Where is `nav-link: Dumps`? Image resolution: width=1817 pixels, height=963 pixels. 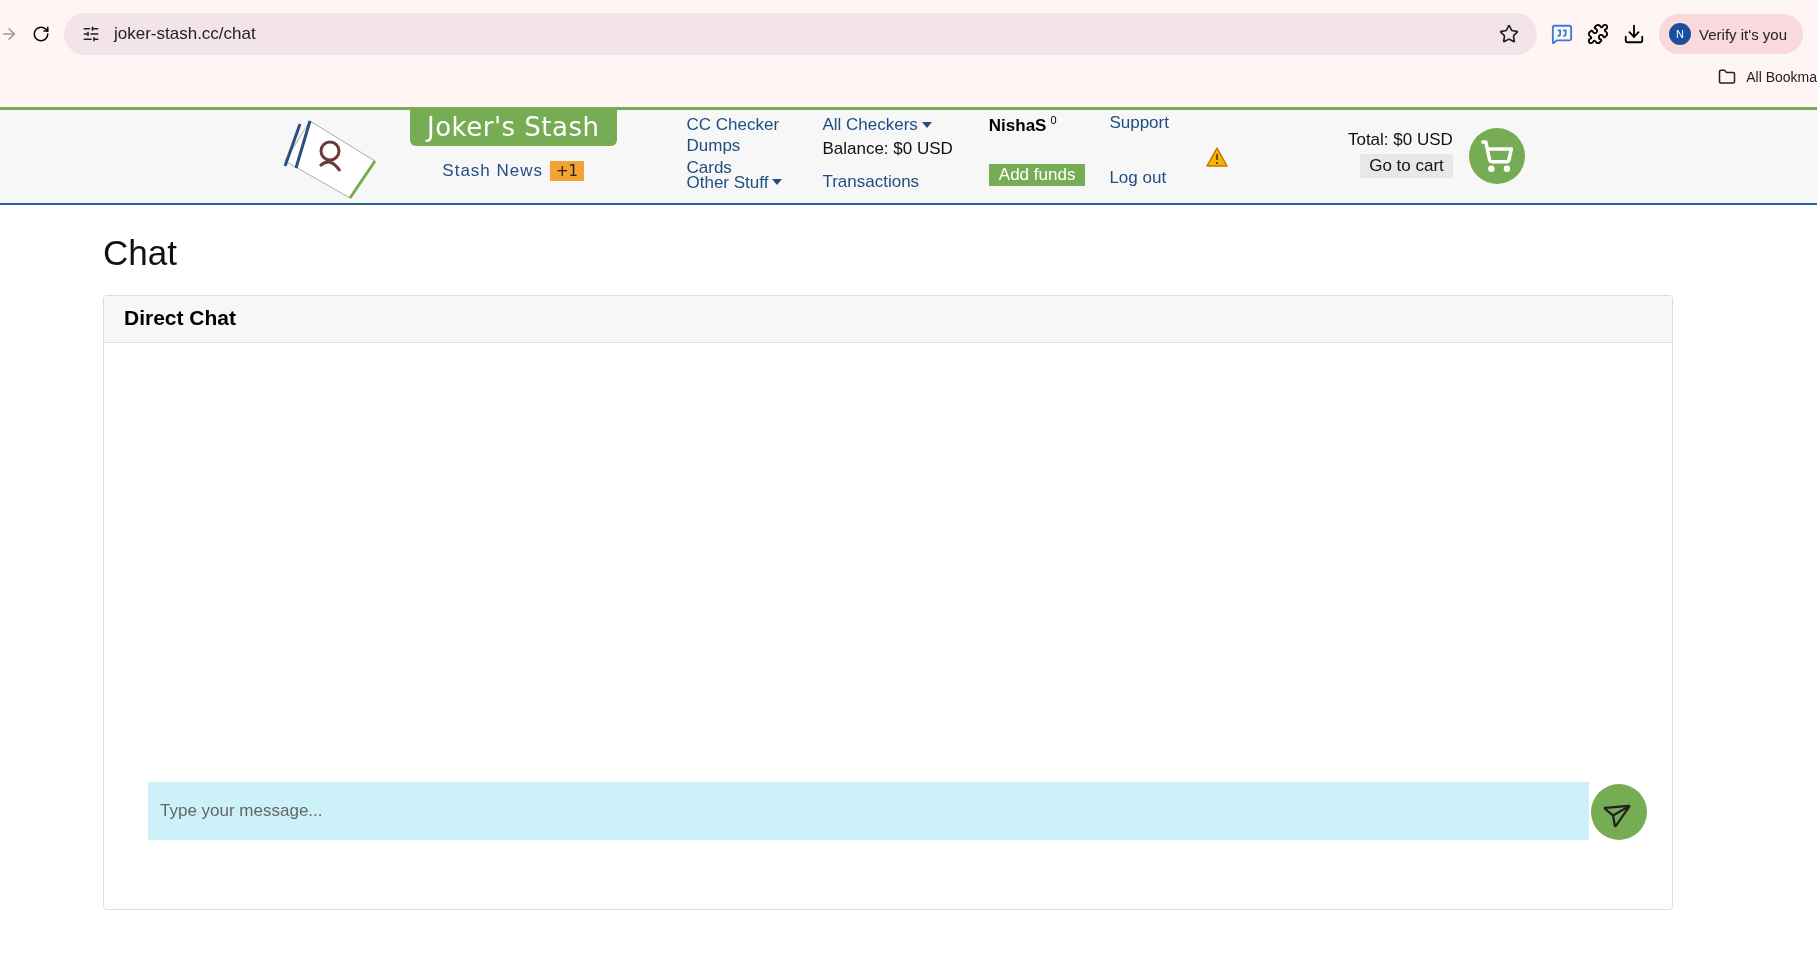
nav-link: Dumps is located at coordinates (734, 146).